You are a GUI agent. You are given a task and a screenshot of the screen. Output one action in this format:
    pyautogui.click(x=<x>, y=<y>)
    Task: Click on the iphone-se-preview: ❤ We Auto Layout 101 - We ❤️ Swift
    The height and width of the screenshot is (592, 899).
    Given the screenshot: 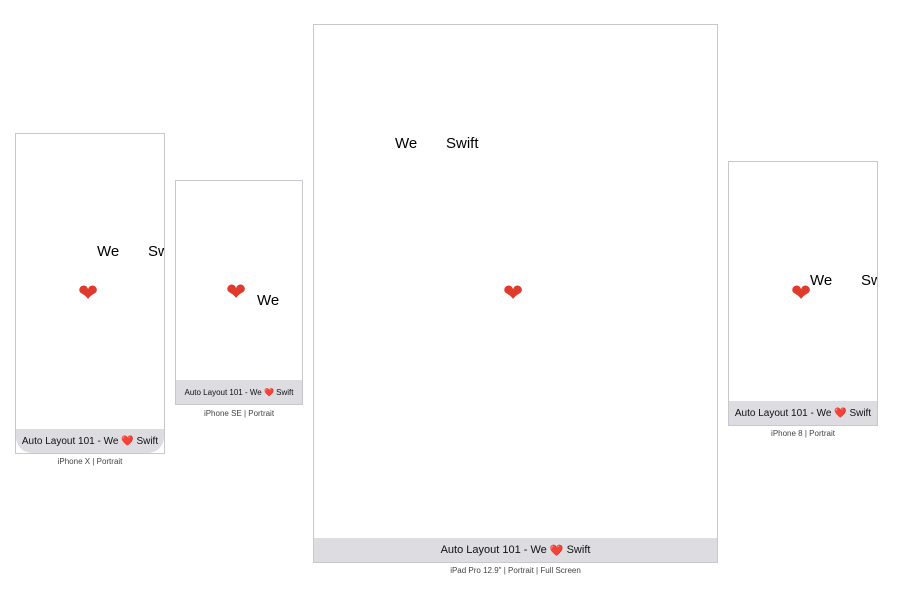 What is the action you would take?
    pyautogui.click(x=239, y=292)
    